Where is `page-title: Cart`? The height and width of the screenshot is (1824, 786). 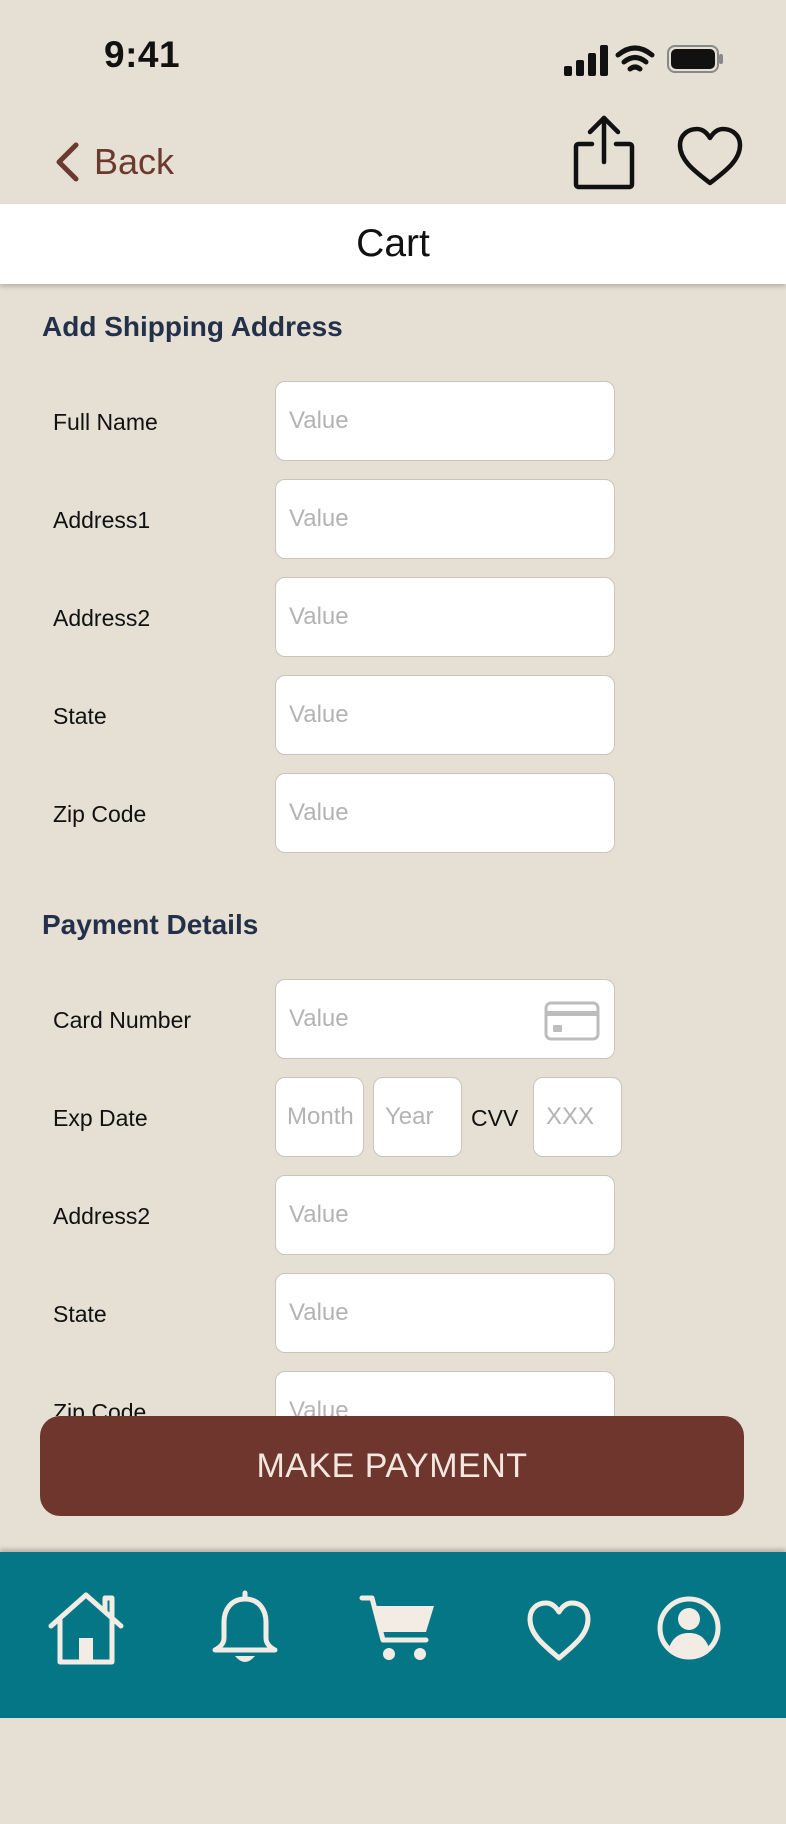
page-title: Cart is located at coordinates (393, 243).